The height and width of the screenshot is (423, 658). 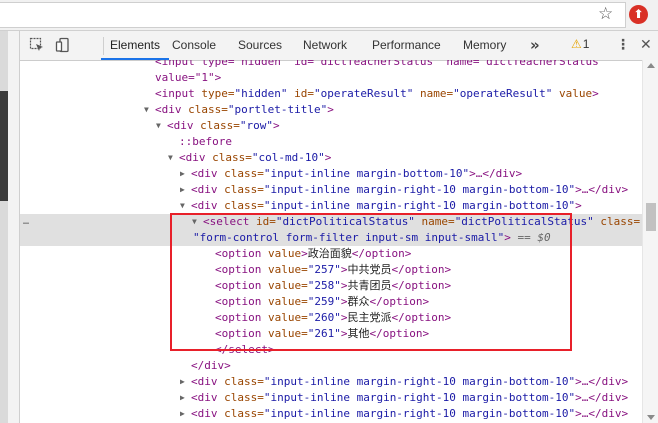 I want to click on tag-close: </div>, so click(x=211, y=365).